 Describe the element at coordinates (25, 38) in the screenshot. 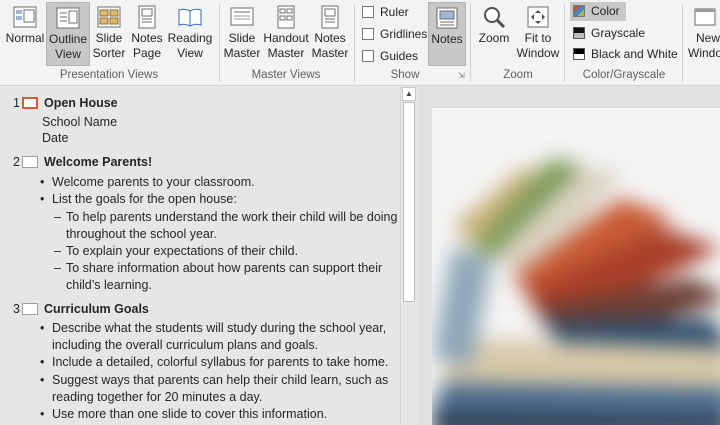

I see `normal-view-label: Normal` at that location.